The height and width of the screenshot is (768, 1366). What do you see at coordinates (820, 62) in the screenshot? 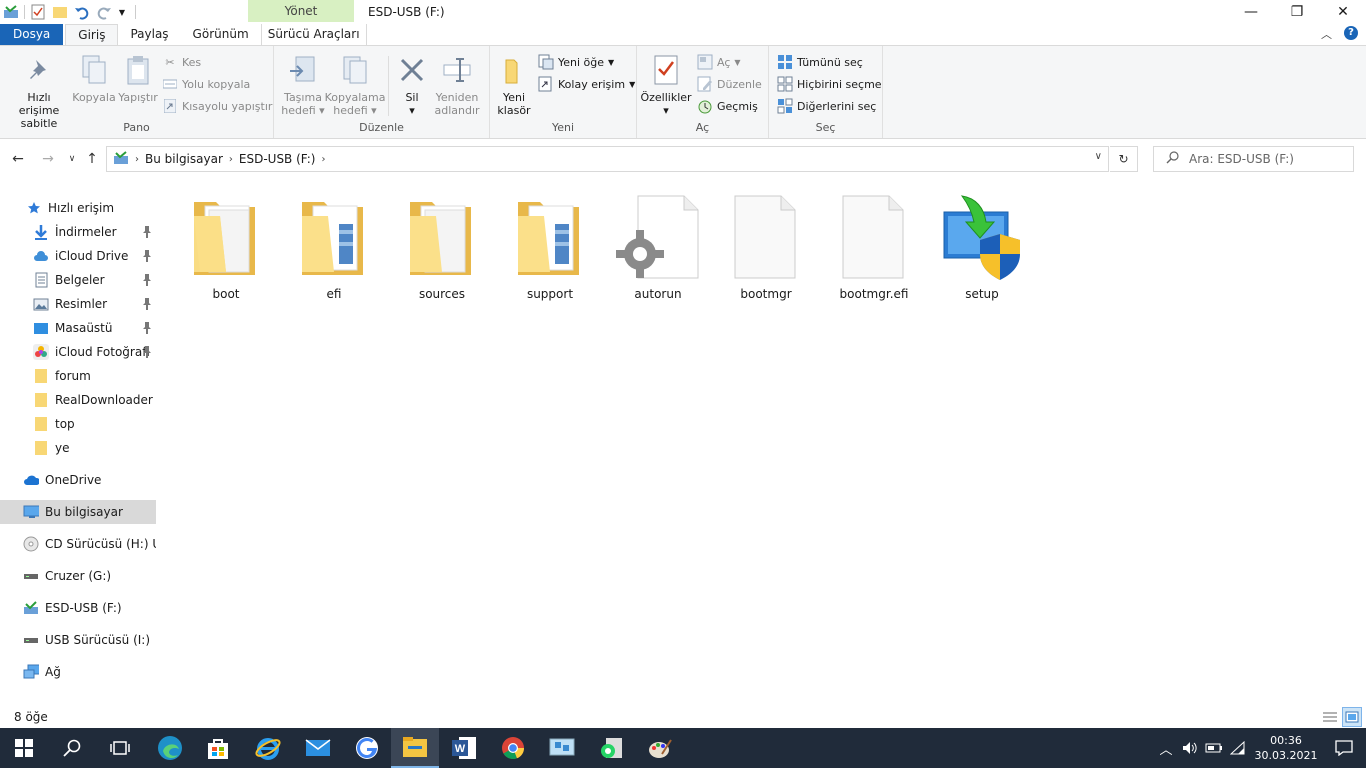
I see `select-all-button: Tümünü seç` at bounding box center [820, 62].